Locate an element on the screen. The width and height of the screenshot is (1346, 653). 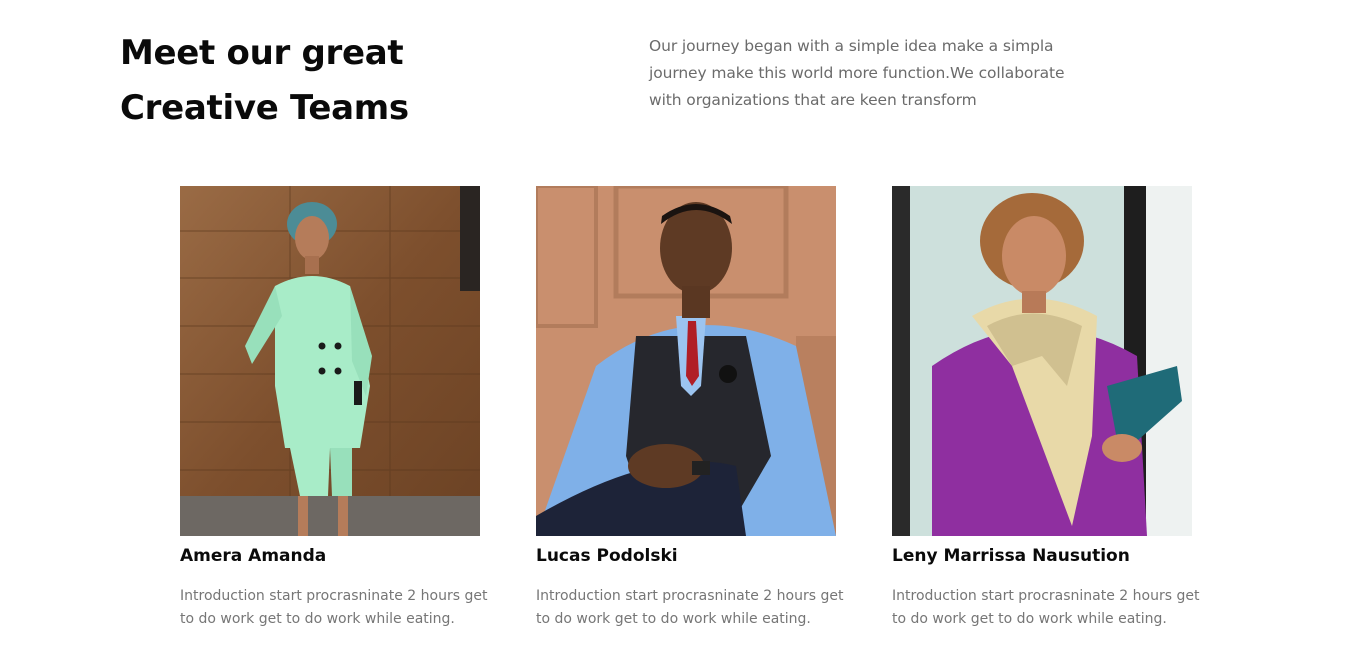
team-name: Amera Amanda is located at coordinates (253, 556).